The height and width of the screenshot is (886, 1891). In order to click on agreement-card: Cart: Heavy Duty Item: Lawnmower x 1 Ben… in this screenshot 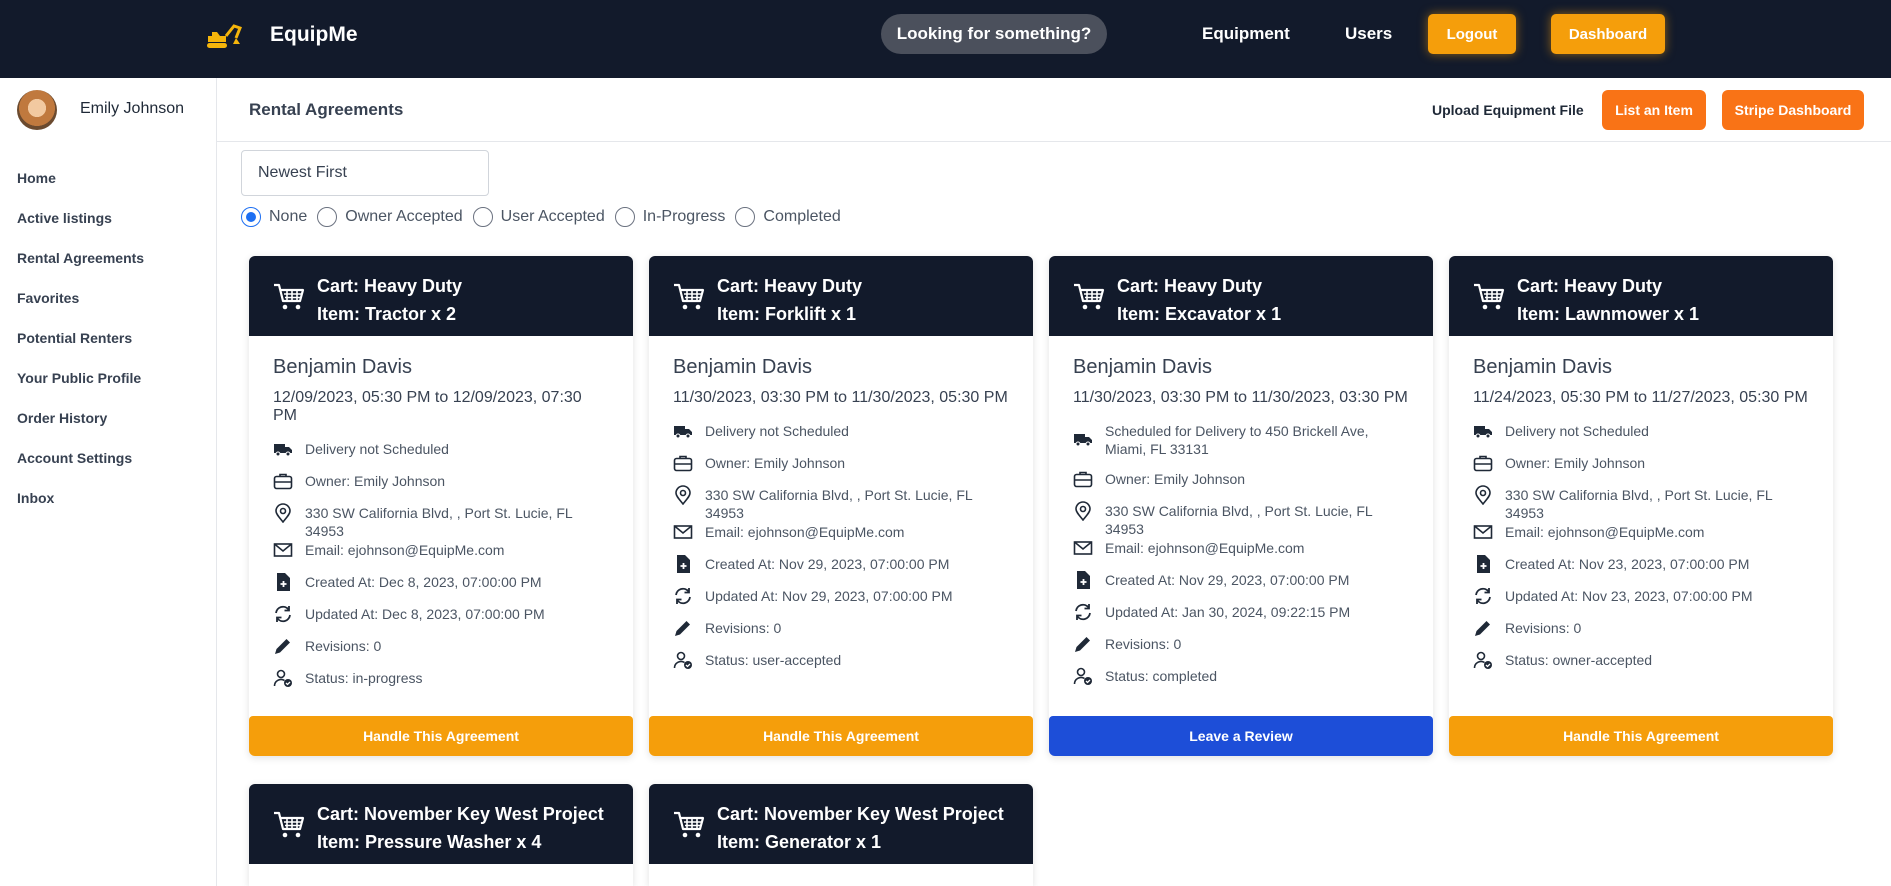, I will do `click(1641, 506)`.